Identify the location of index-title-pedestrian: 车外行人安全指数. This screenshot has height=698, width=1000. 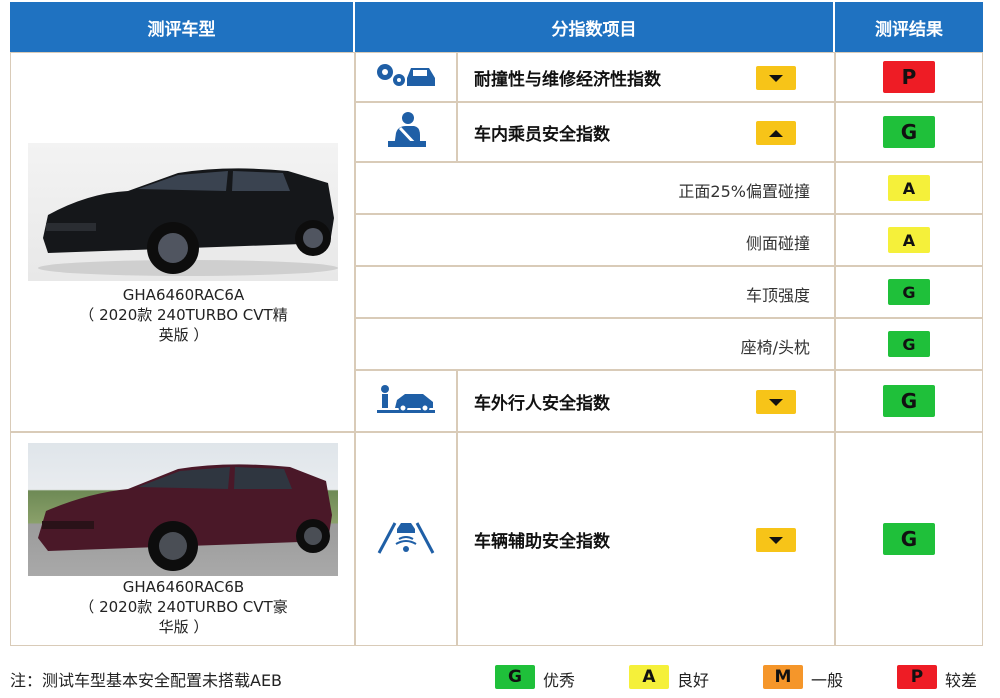
(542, 403).